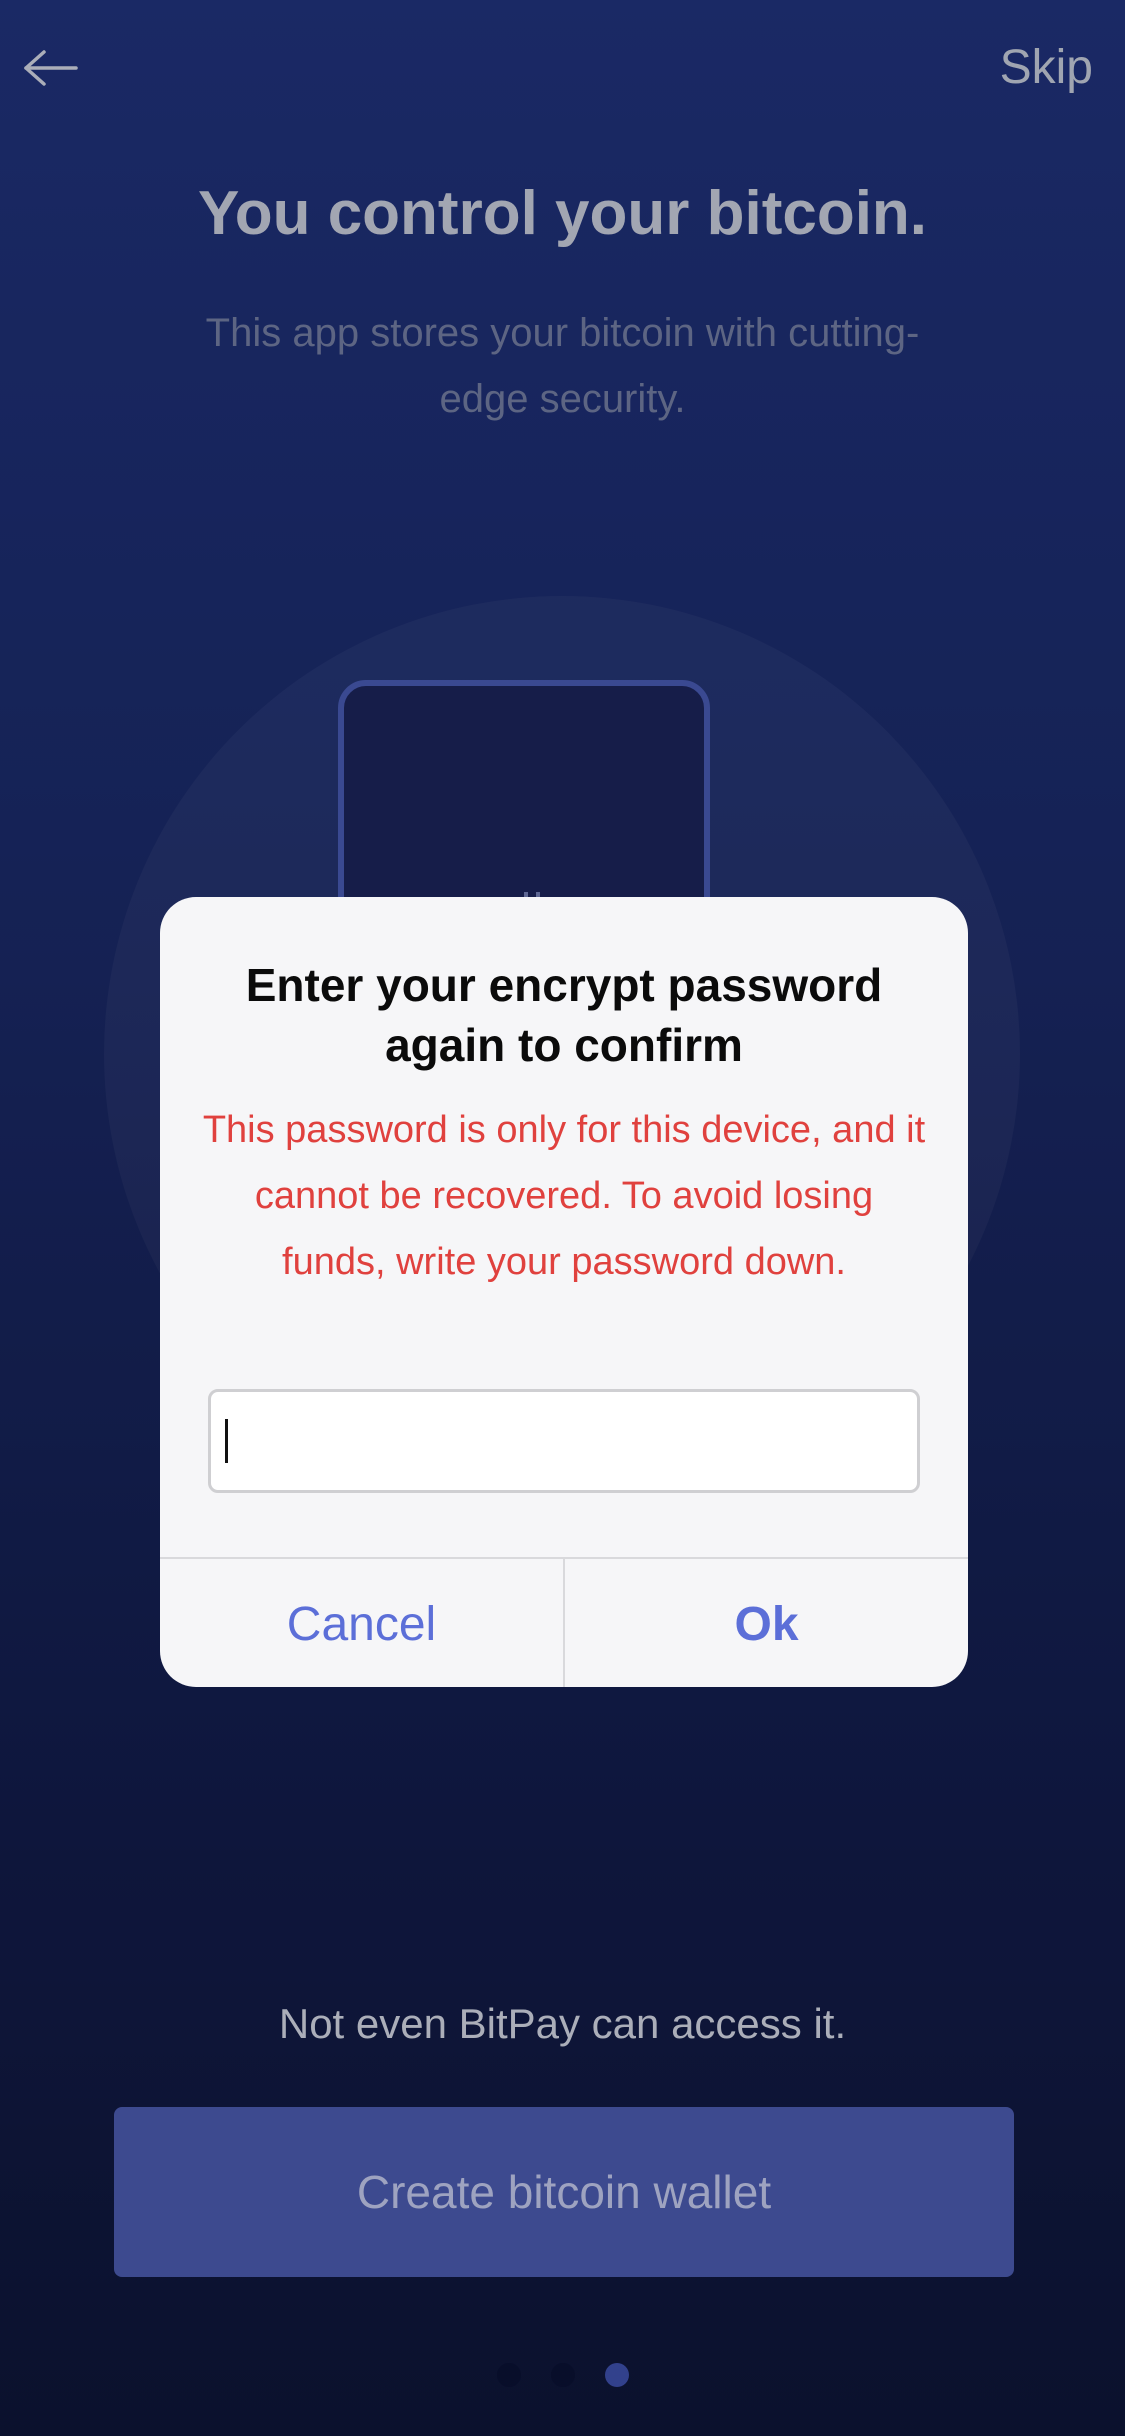 The width and height of the screenshot is (1125, 2436). What do you see at coordinates (362, 1623) in the screenshot?
I see `cancel-button: Cancel` at bounding box center [362, 1623].